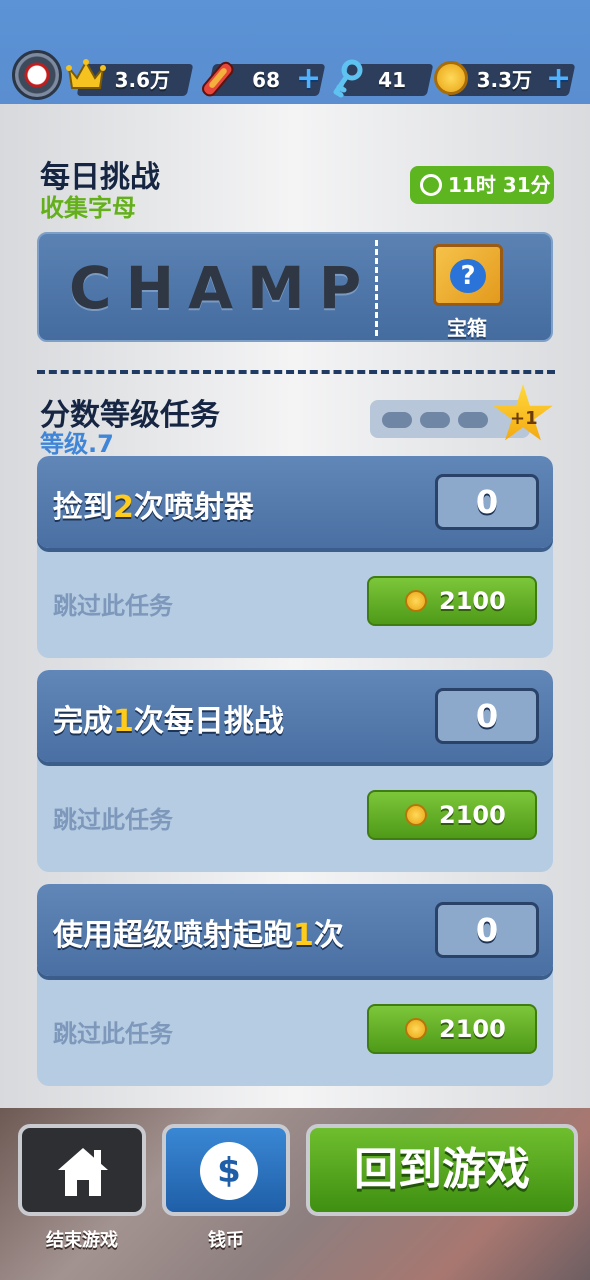  What do you see at coordinates (83, 507) in the screenshot?
I see `mission-title-pre: 捡到` at bounding box center [83, 507].